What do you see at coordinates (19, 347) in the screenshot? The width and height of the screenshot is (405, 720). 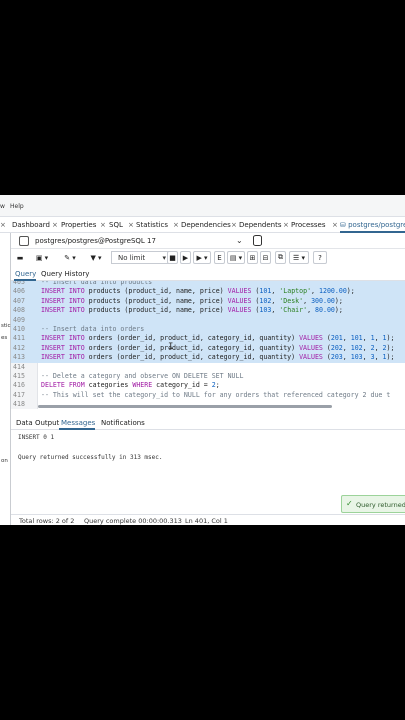 I see `line-number: 412` at bounding box center [19, 347].